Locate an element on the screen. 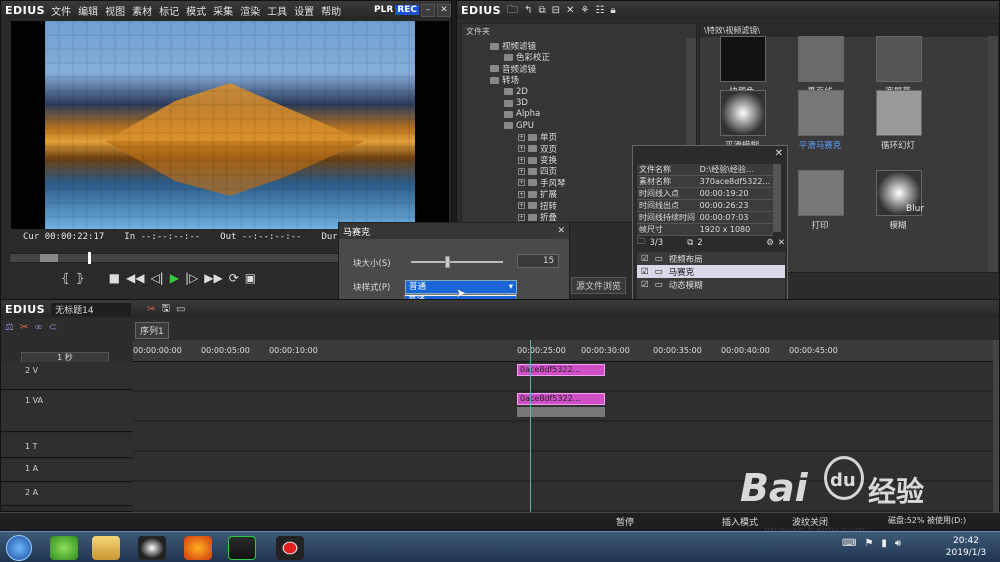 Image resolution: width=1000 pixels, height=562 pixels. next-frame-icon: |▷ is located at coordinates (191, 278).